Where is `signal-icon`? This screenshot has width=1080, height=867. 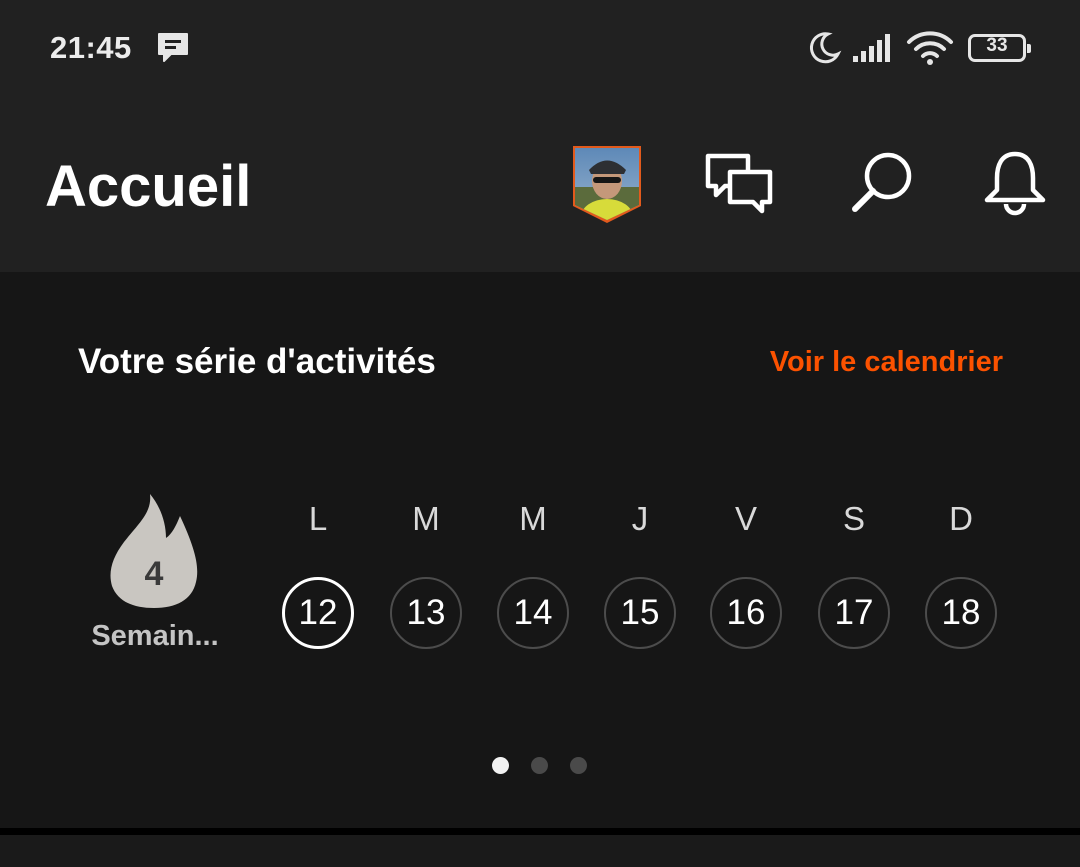
signal-icon is located at coordinates (871, 48).